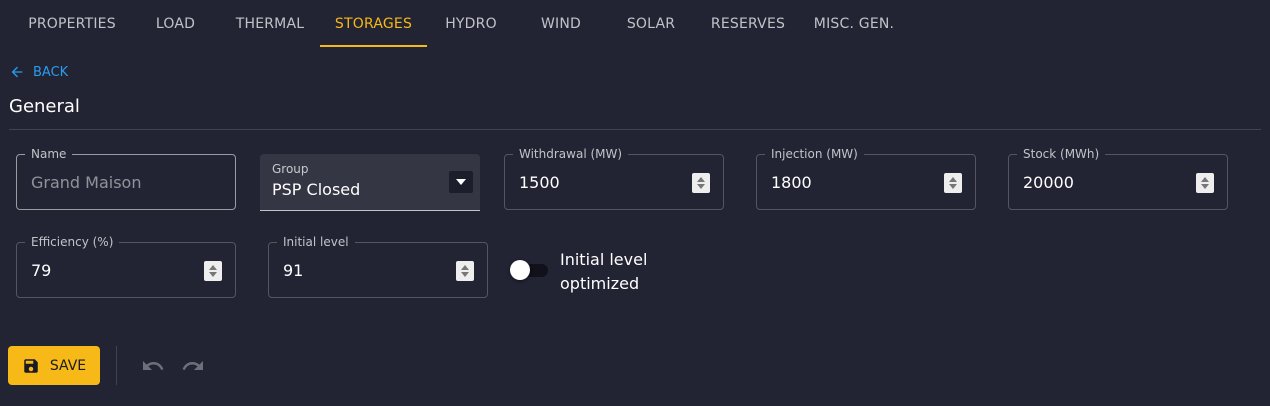 The height and width of the screenshot is (406, 1270). What do you see at coordinates (44, 106) in the screenshot?
I see `section-title: General` at bounding box center [44, 106].